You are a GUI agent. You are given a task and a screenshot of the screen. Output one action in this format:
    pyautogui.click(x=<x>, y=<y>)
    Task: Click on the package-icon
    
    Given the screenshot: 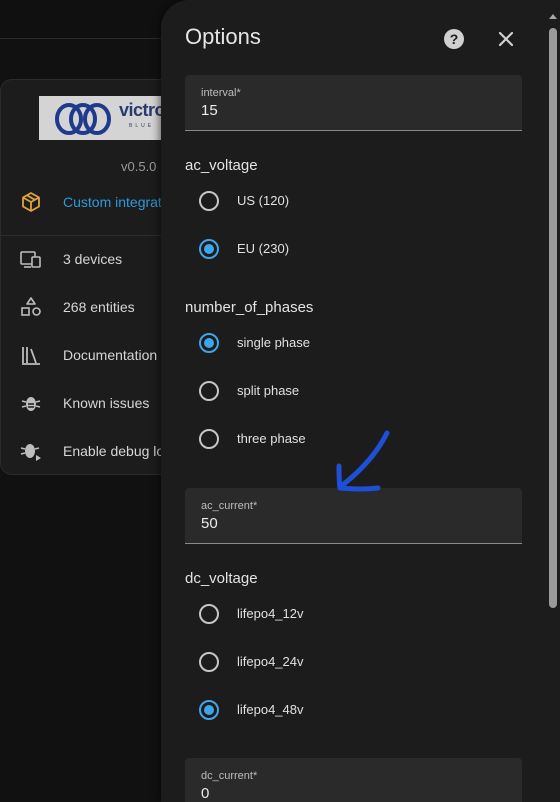 What is the action you would take?
    pyautogui.click(x=31, y=202)
    